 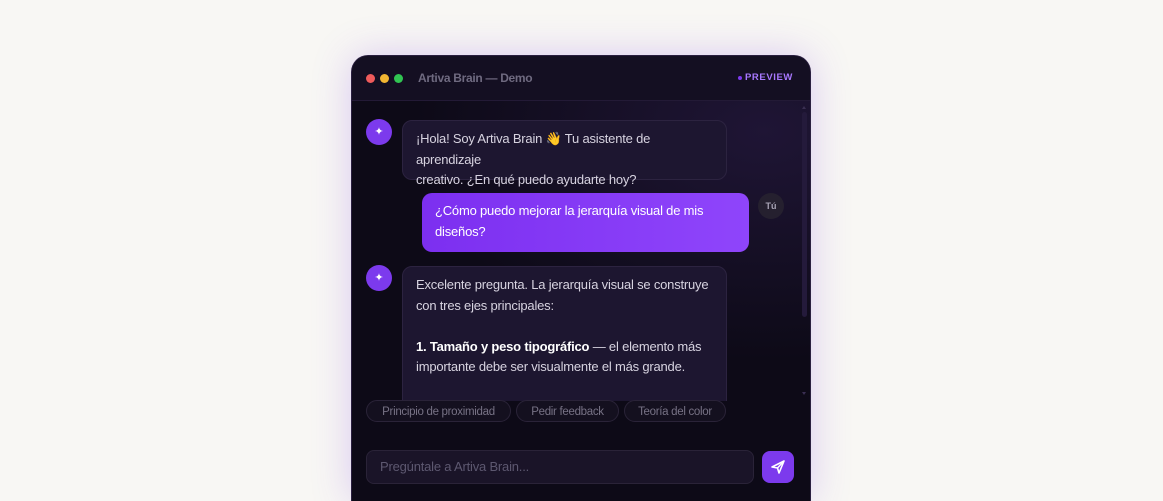 I want to click on window-title: Artiva Brain — Demo, so click(x=475, y=78).